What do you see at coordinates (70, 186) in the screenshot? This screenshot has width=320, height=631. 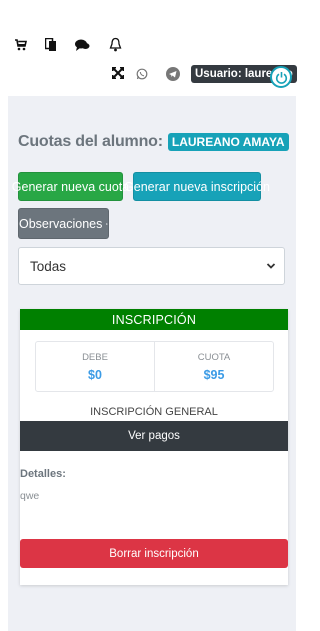 I see `new-fee-button: Generar nueva cuota` at bounding box center [70, 186].